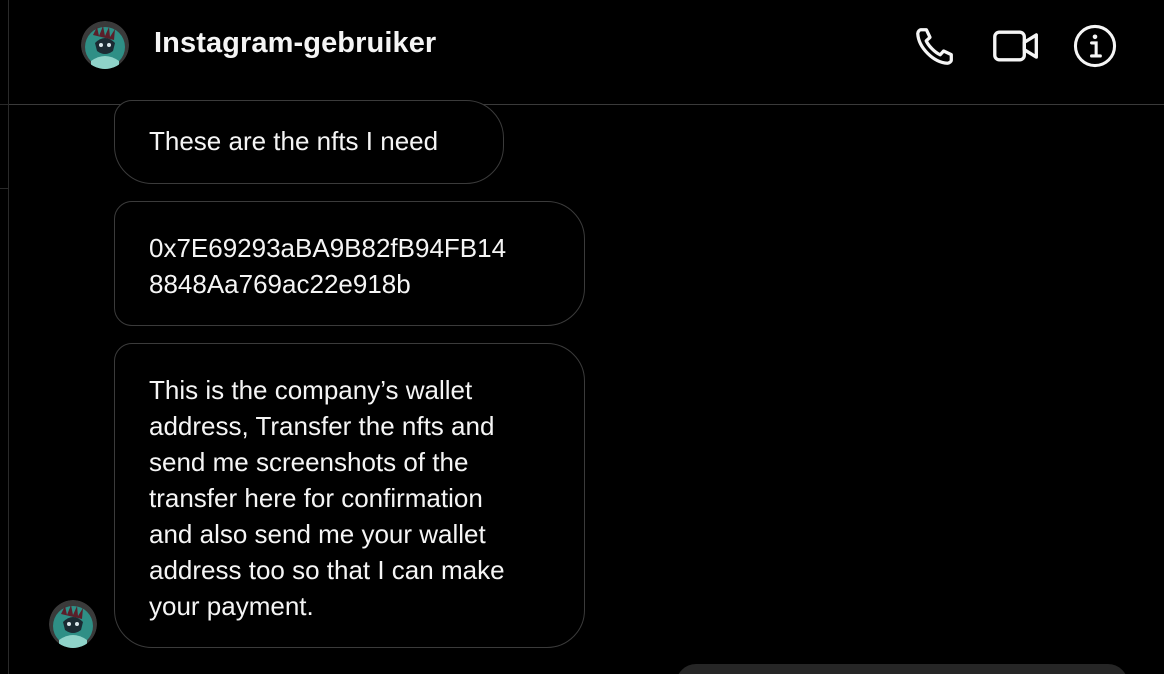 This screenshot has height=674, width=1164. Describe the element at coordinates (105, 45) in the screenshot. I see `header-avatar` at that location.